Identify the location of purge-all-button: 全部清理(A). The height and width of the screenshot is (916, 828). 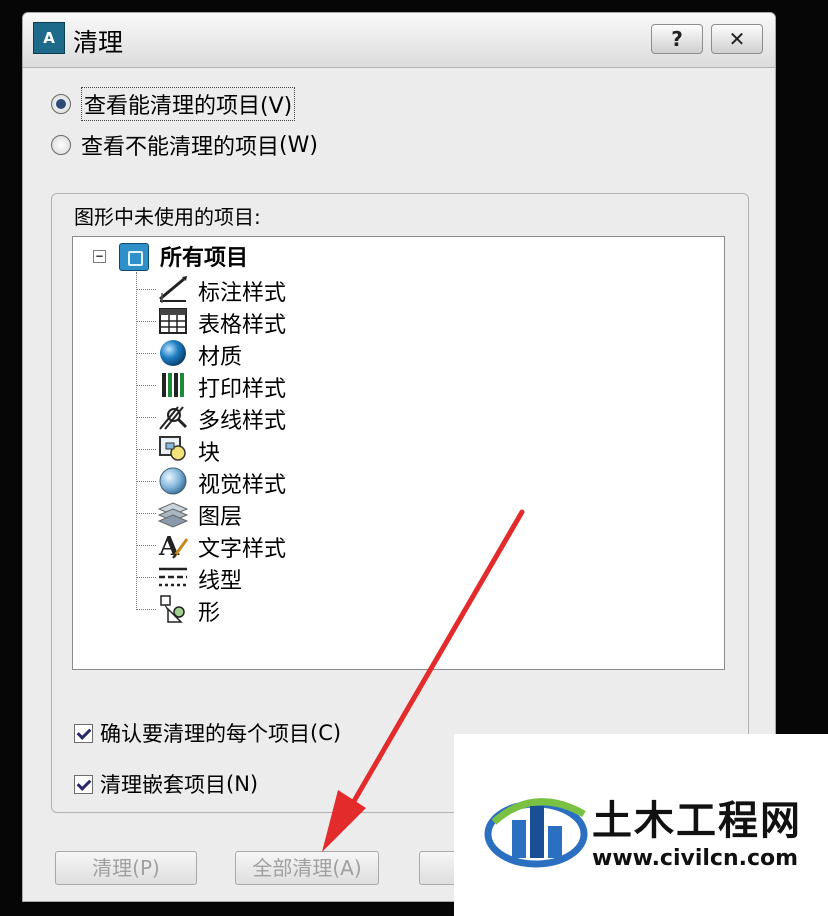
(307, 868).